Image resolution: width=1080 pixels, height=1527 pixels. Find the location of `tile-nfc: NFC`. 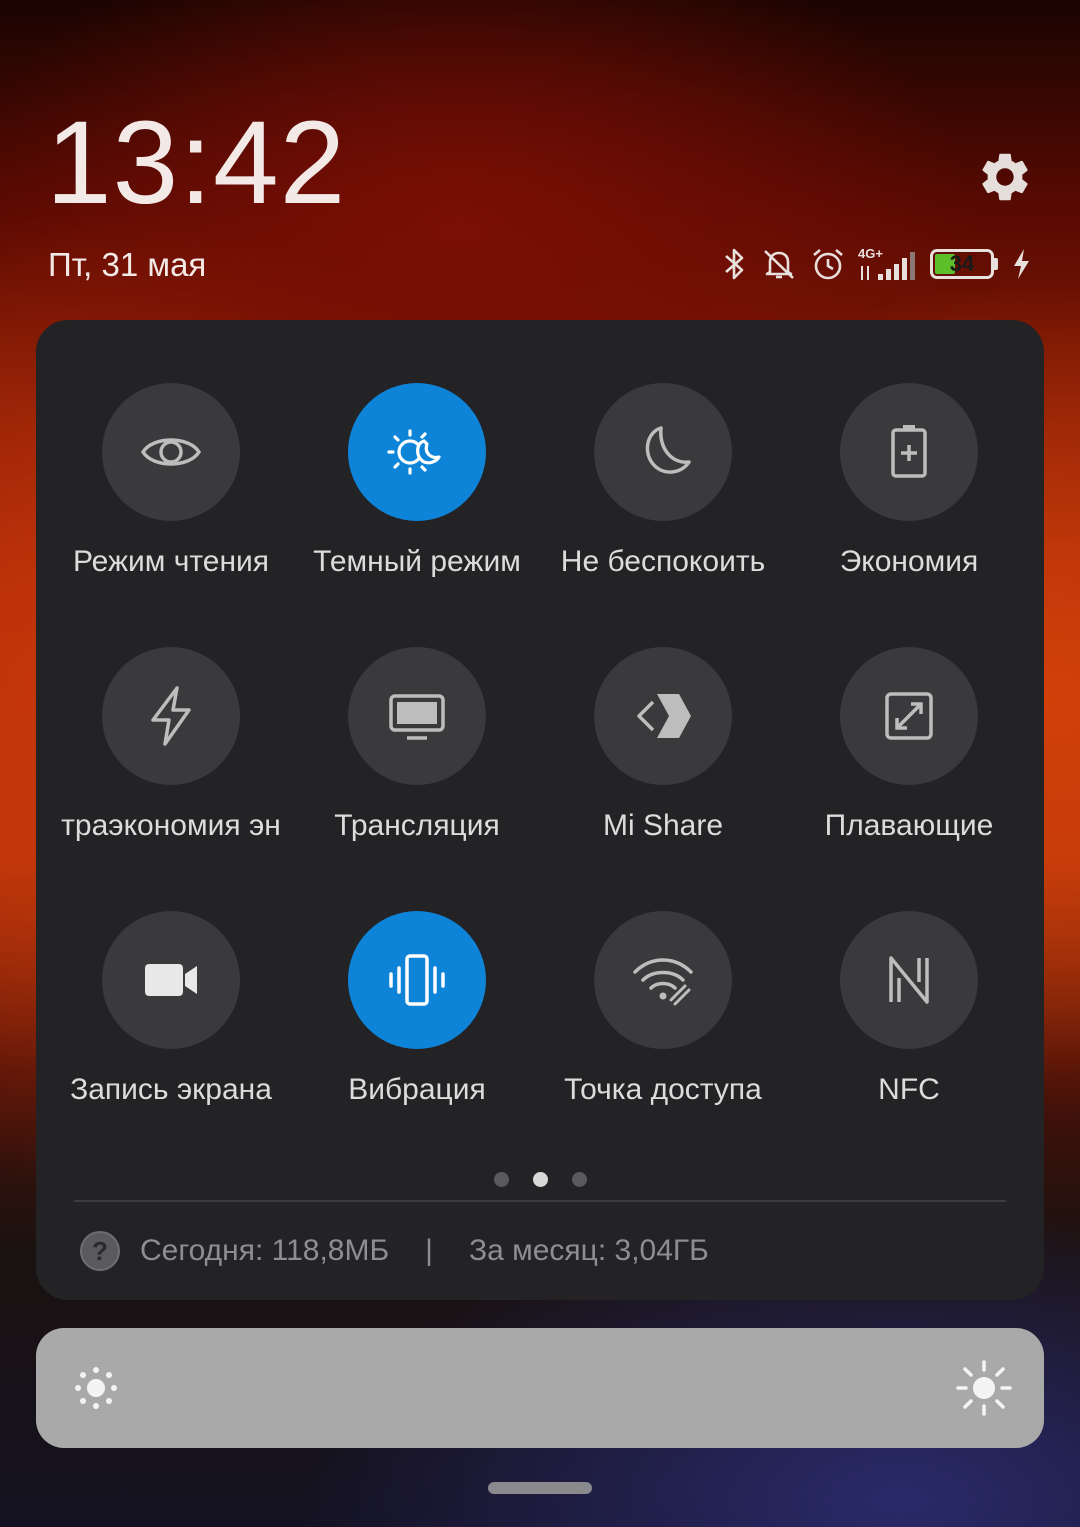

tile-nfc: NFC is located at coordinates (909, 1009).